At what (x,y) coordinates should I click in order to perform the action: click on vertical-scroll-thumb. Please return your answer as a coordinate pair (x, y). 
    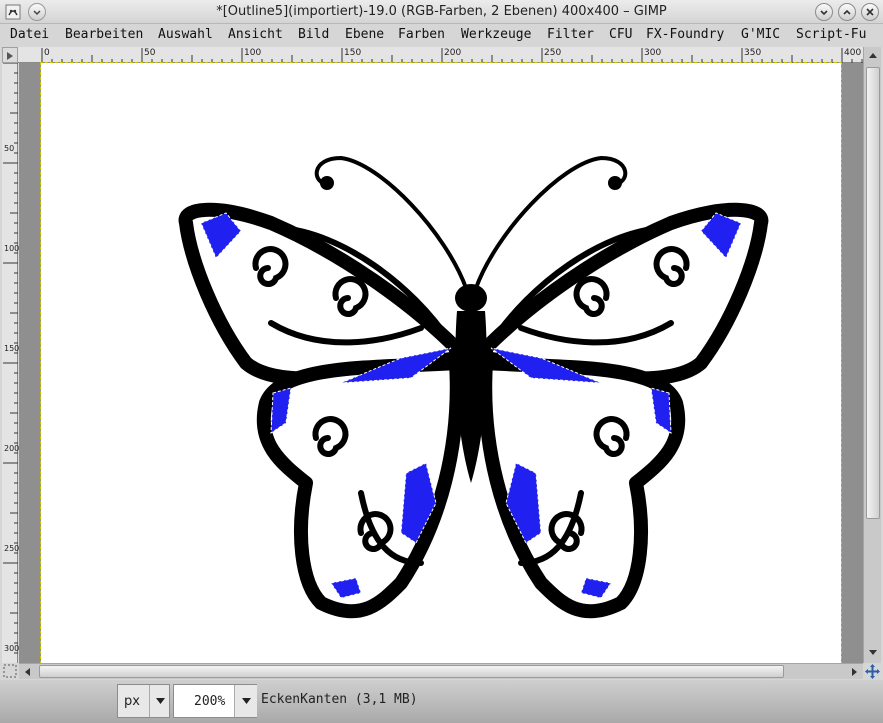
    Looking at the image, I should click on (873, 293).